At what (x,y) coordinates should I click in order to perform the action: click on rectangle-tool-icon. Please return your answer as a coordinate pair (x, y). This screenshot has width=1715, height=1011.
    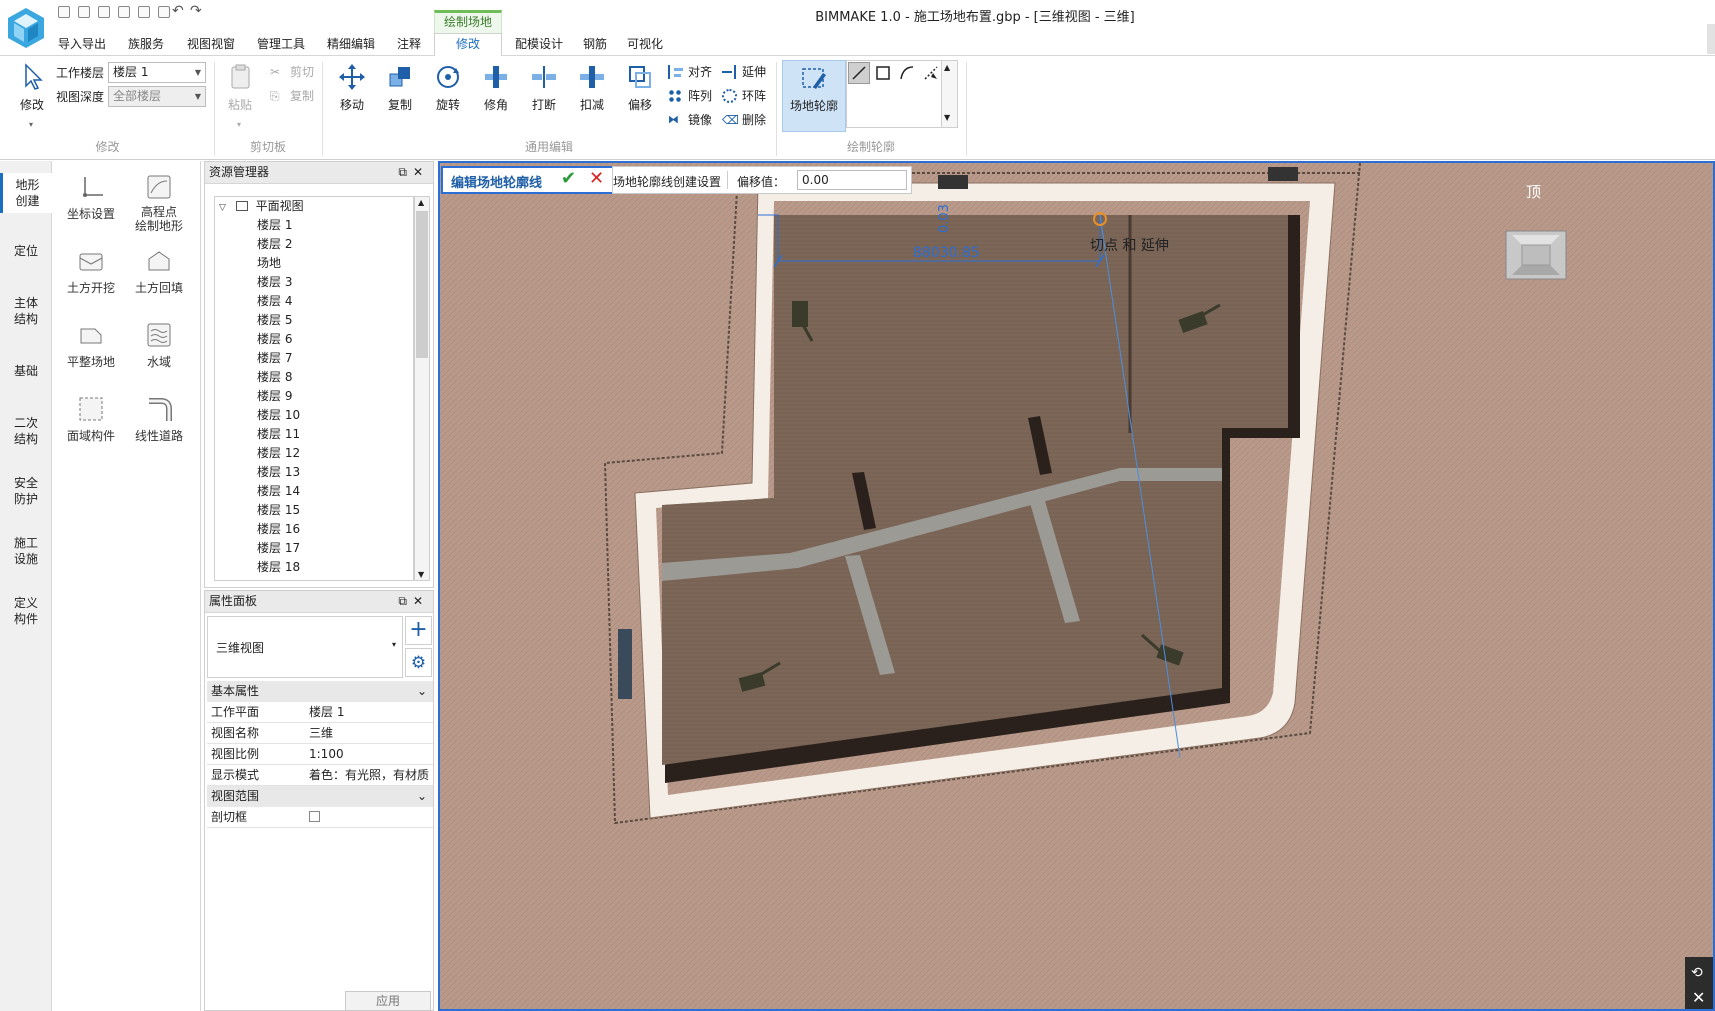
    Looking at the image, I should click on (883, 73).